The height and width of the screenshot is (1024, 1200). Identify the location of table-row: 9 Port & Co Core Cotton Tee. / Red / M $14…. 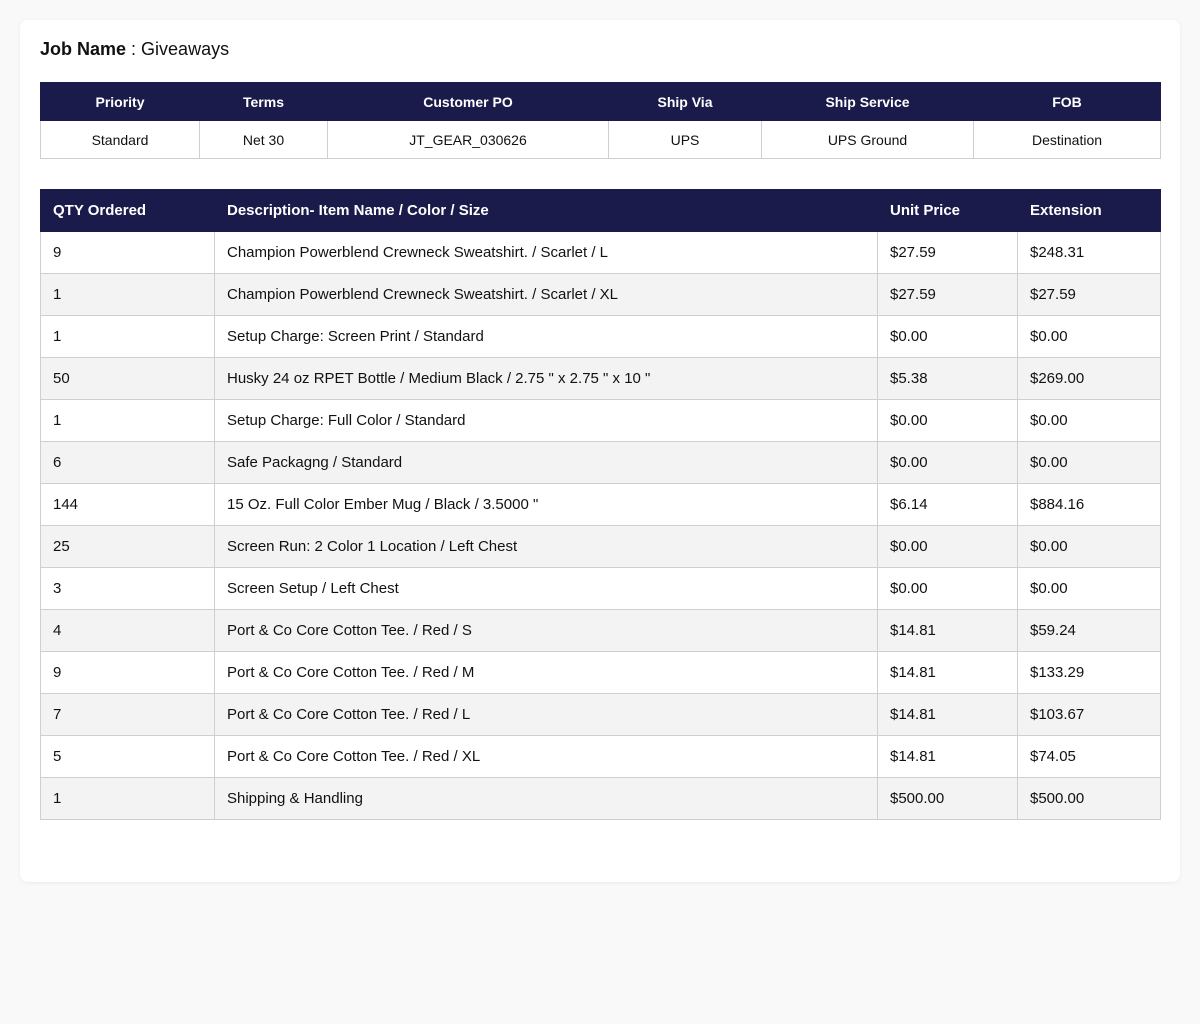
(600, 672).